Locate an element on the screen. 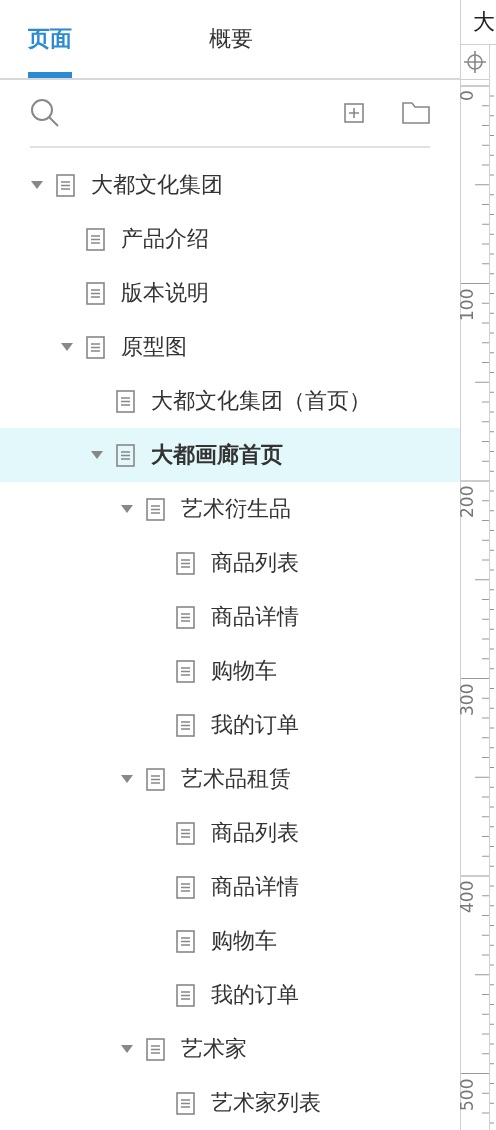  tree-row: 艺术家列表 is located at coordinates (230, 1103).